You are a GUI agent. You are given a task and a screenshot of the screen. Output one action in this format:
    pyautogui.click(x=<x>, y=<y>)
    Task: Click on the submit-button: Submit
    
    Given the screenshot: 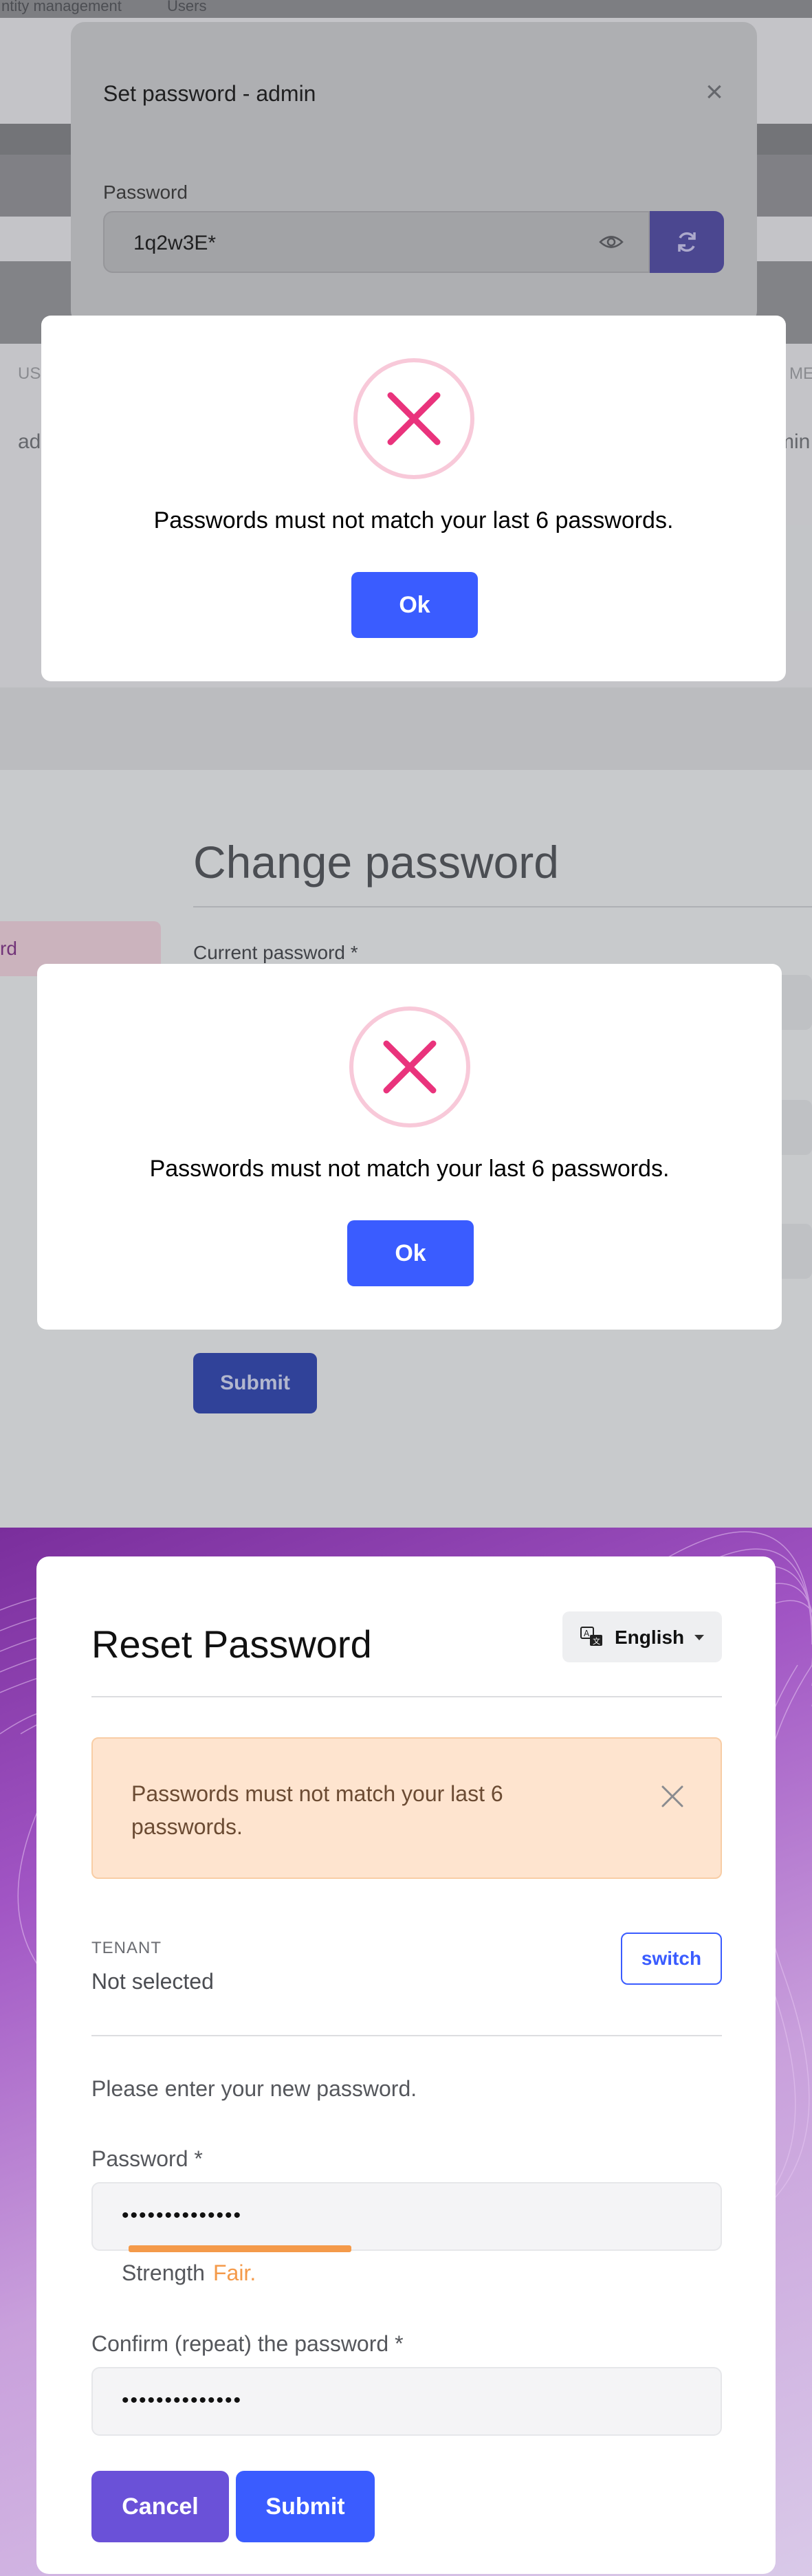 What is the action you would take?
    pyautogui.click(x=305, y=2506)
    